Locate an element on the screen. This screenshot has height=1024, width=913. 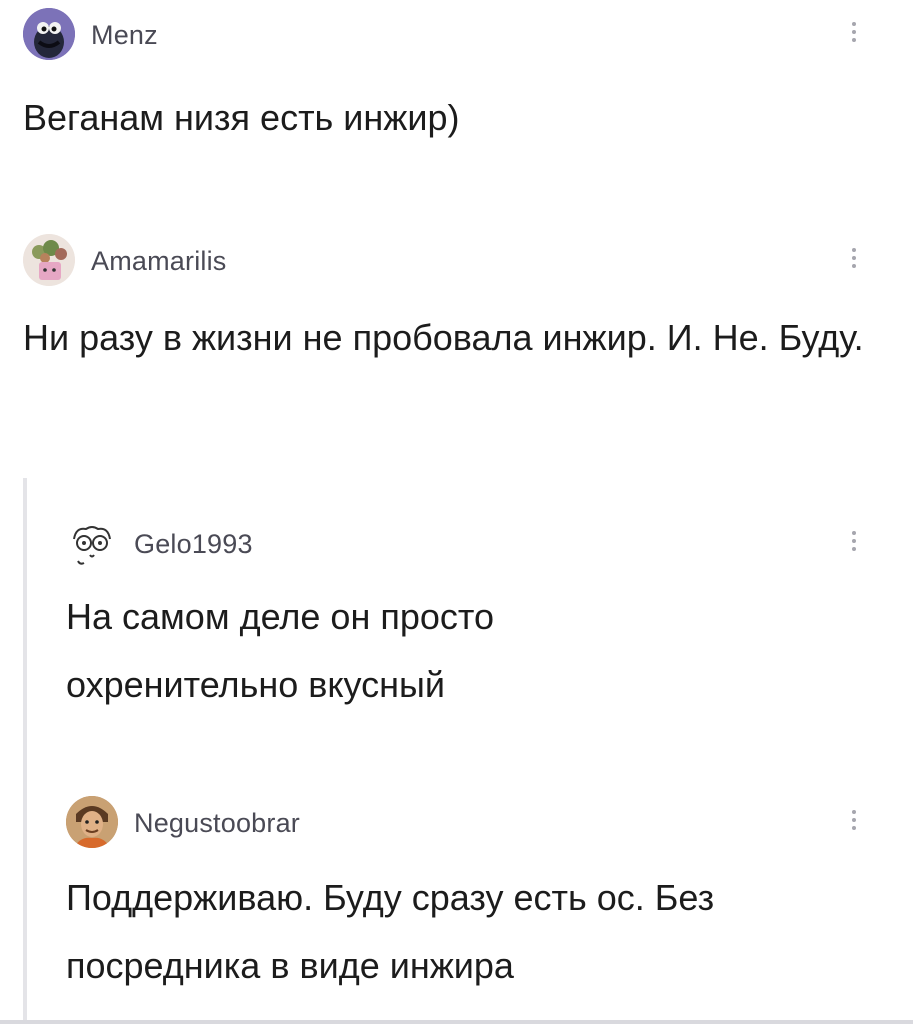
comment-header: Menz is located at coordinates (458, 36).